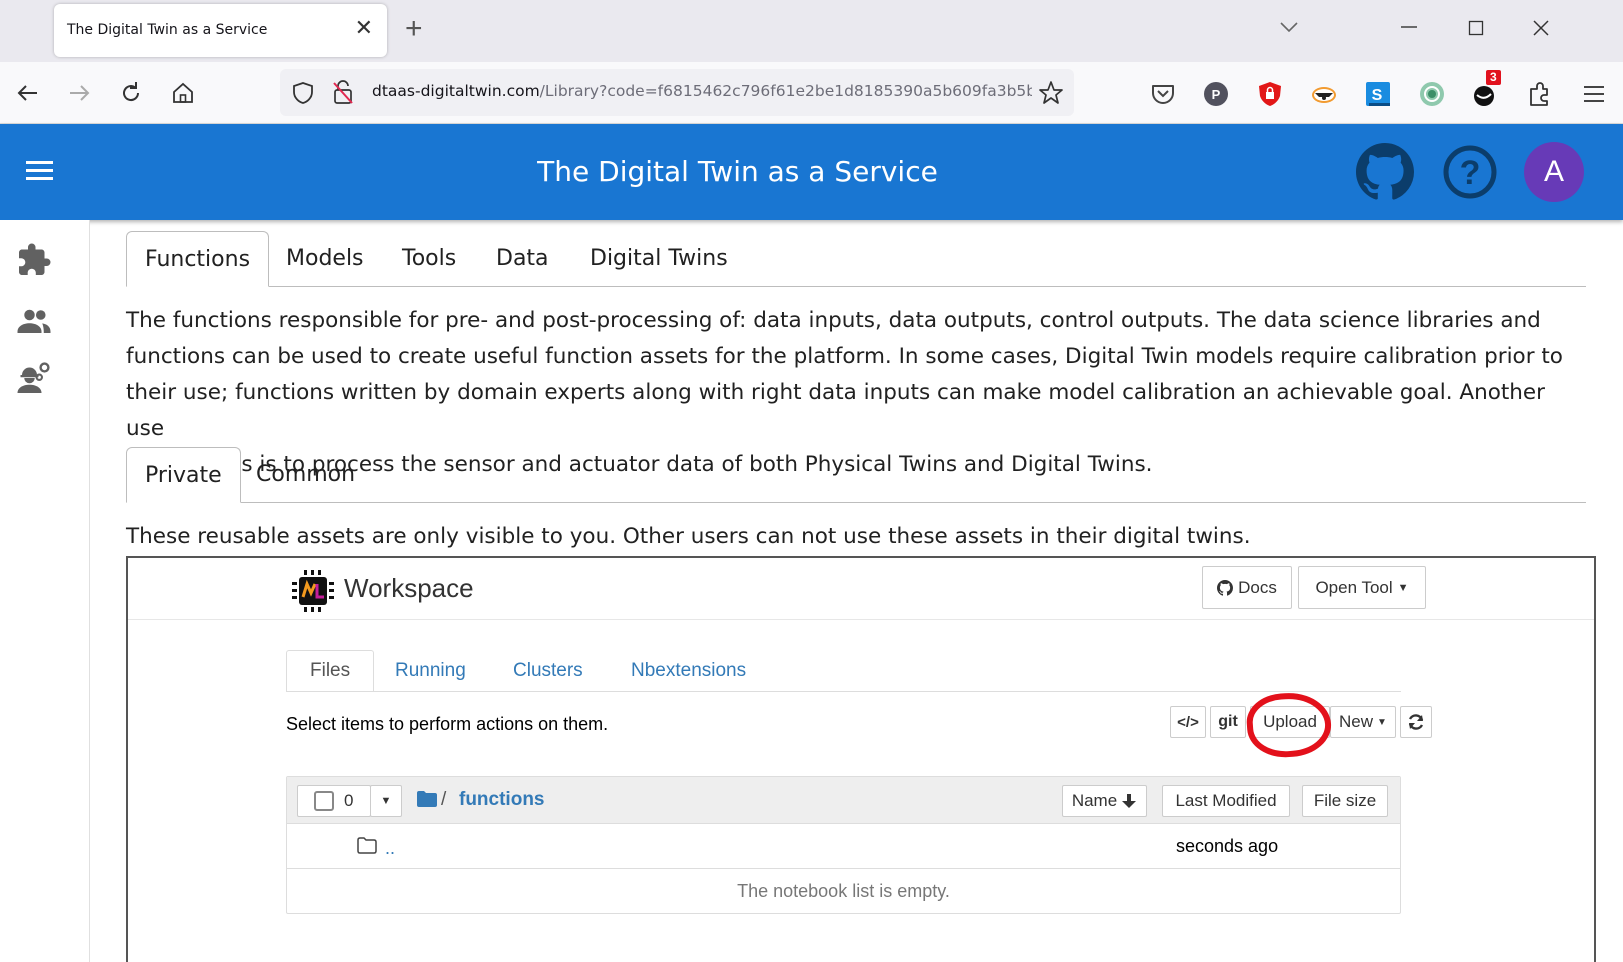  I want to click on bookmark-star-icon, so click(1051, 93).